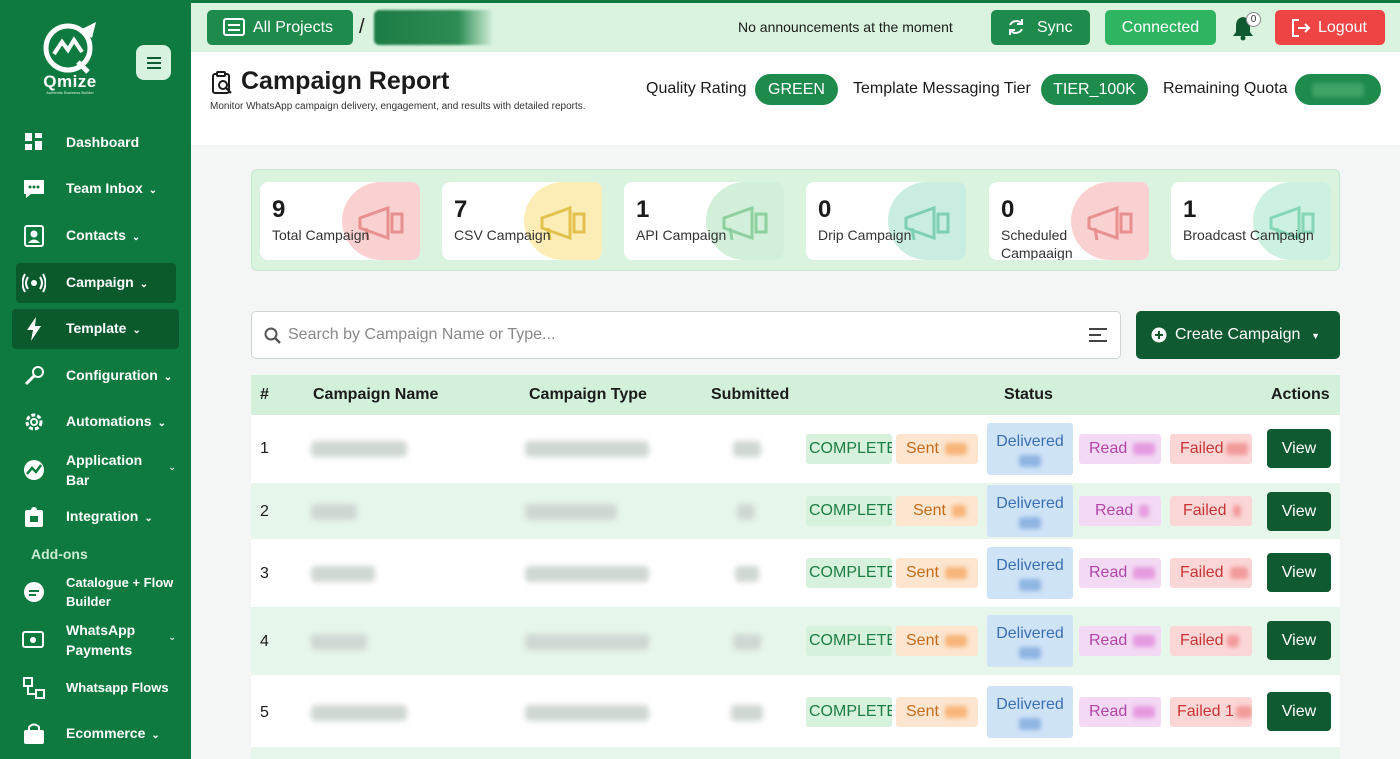 The image size is (1400, 759). Describe the element at coordinates (849, 641) in the screenshot. I see `status-badge: COMPLETED` at that location.